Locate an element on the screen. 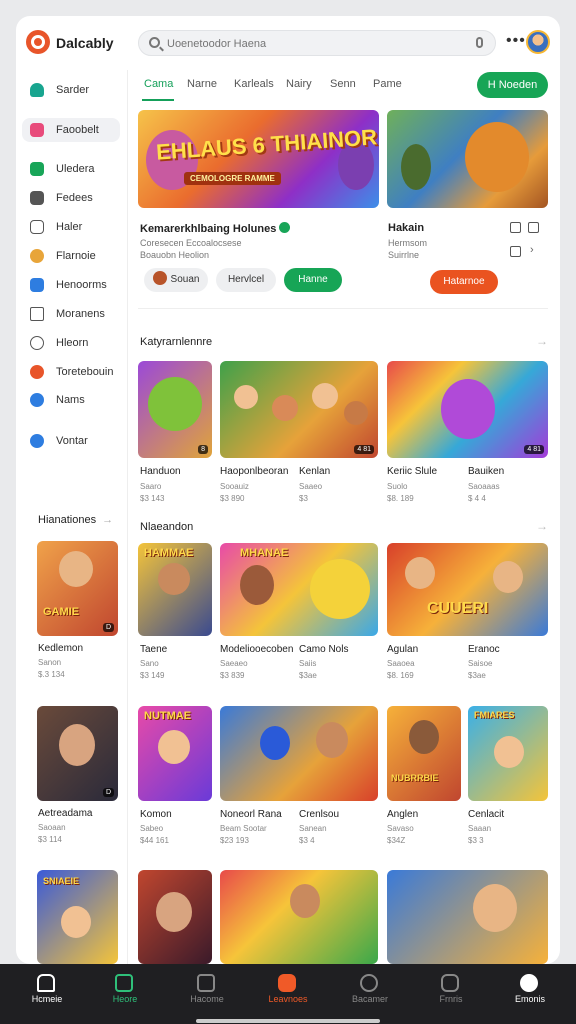 The height and width of the screenshot is (1024, 576). game-price: $3 4 is located at coordinates (307, 840).